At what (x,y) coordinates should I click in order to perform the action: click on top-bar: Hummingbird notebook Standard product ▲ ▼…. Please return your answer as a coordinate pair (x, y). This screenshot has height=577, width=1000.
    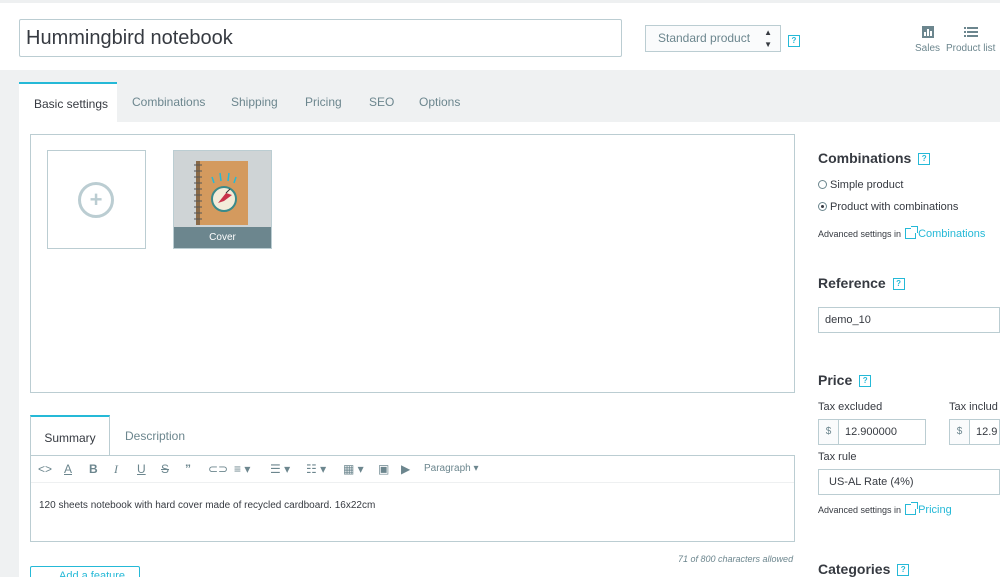
    Looking at the image, I should click on (500, 35).